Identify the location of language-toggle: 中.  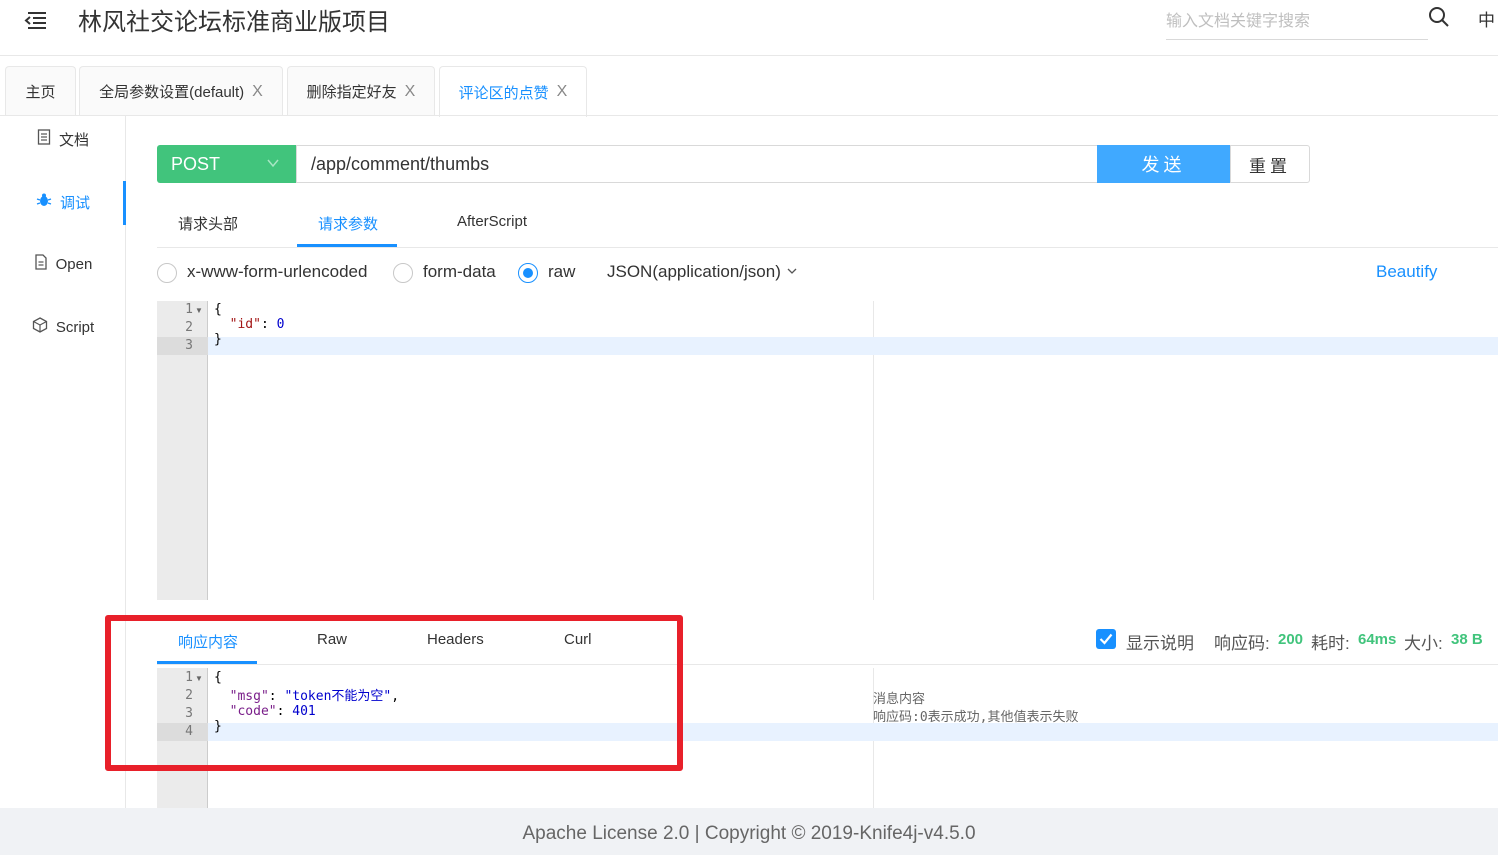
(1486, 18).